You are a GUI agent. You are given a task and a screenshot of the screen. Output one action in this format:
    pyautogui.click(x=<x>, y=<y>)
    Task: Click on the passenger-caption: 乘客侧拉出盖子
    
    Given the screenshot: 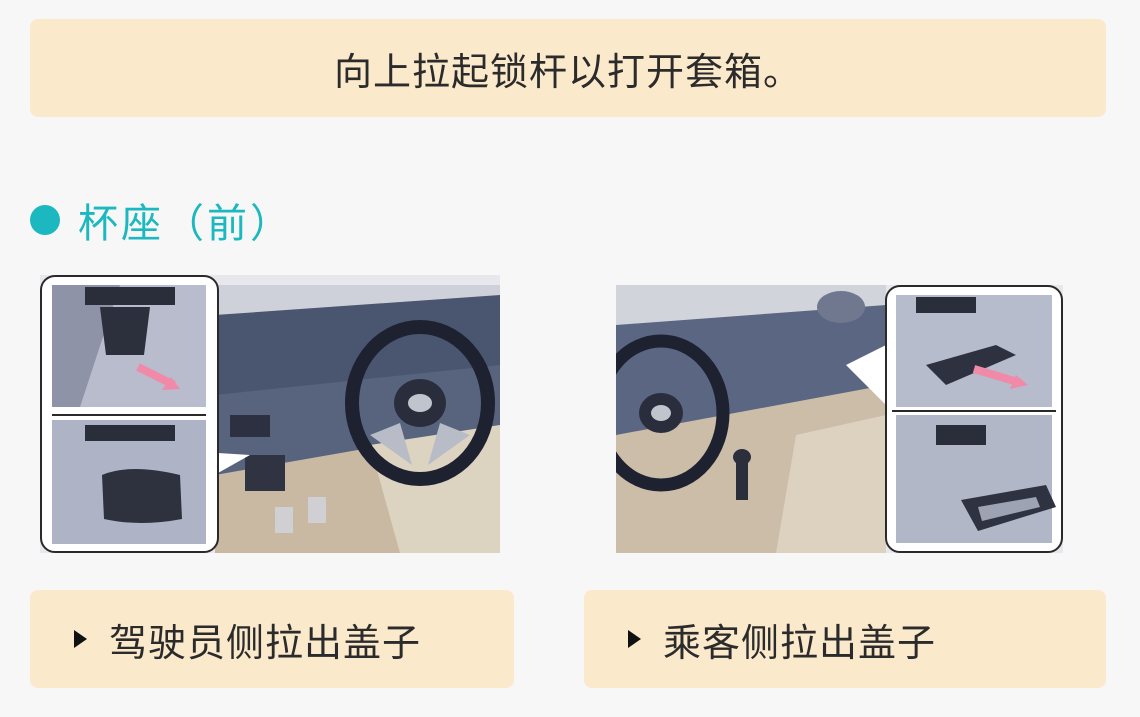 What is the action you would take?
    pyautogui.click(x=845, y=639)
    